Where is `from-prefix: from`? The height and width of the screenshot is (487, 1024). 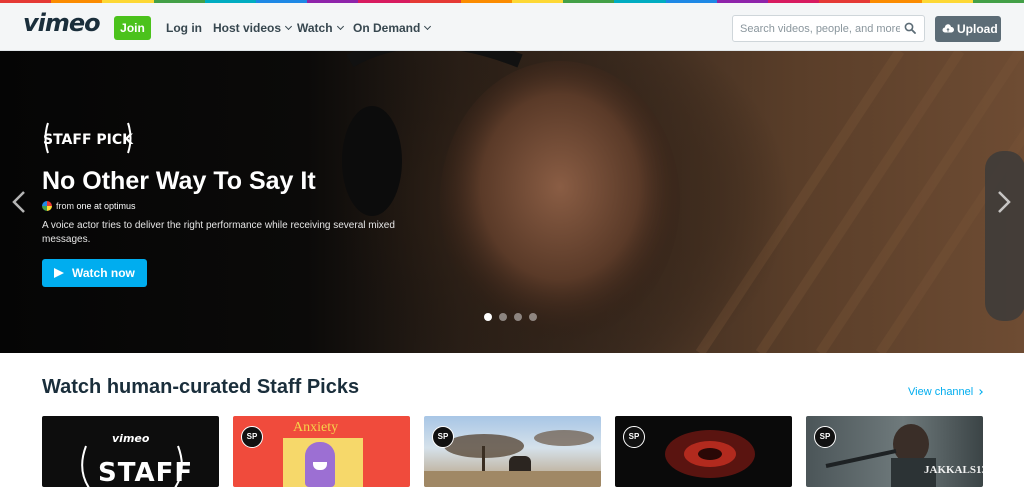
from-prefix: from is located at coordinates (65, 206).